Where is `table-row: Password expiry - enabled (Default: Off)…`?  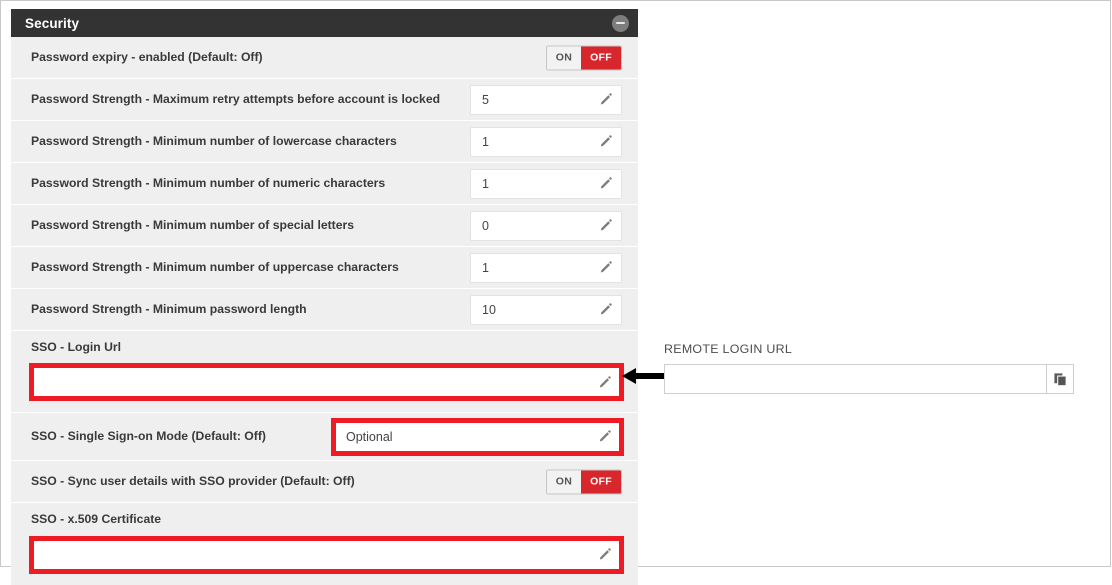
table-row: Password expiry - enabled (Default: Off)… is located at coordinates (324, 58).